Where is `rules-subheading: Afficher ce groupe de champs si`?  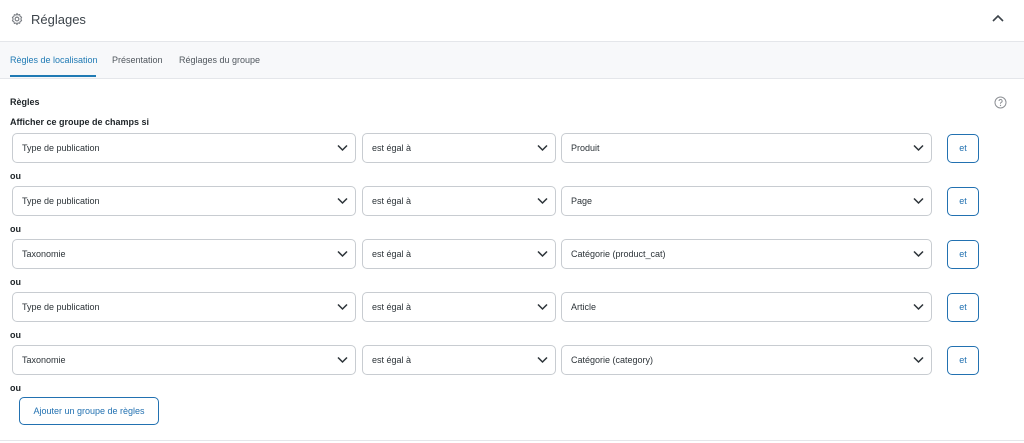 rules-subheading: Afficher ce groupe de champs si is located at coordinates (80, 122).